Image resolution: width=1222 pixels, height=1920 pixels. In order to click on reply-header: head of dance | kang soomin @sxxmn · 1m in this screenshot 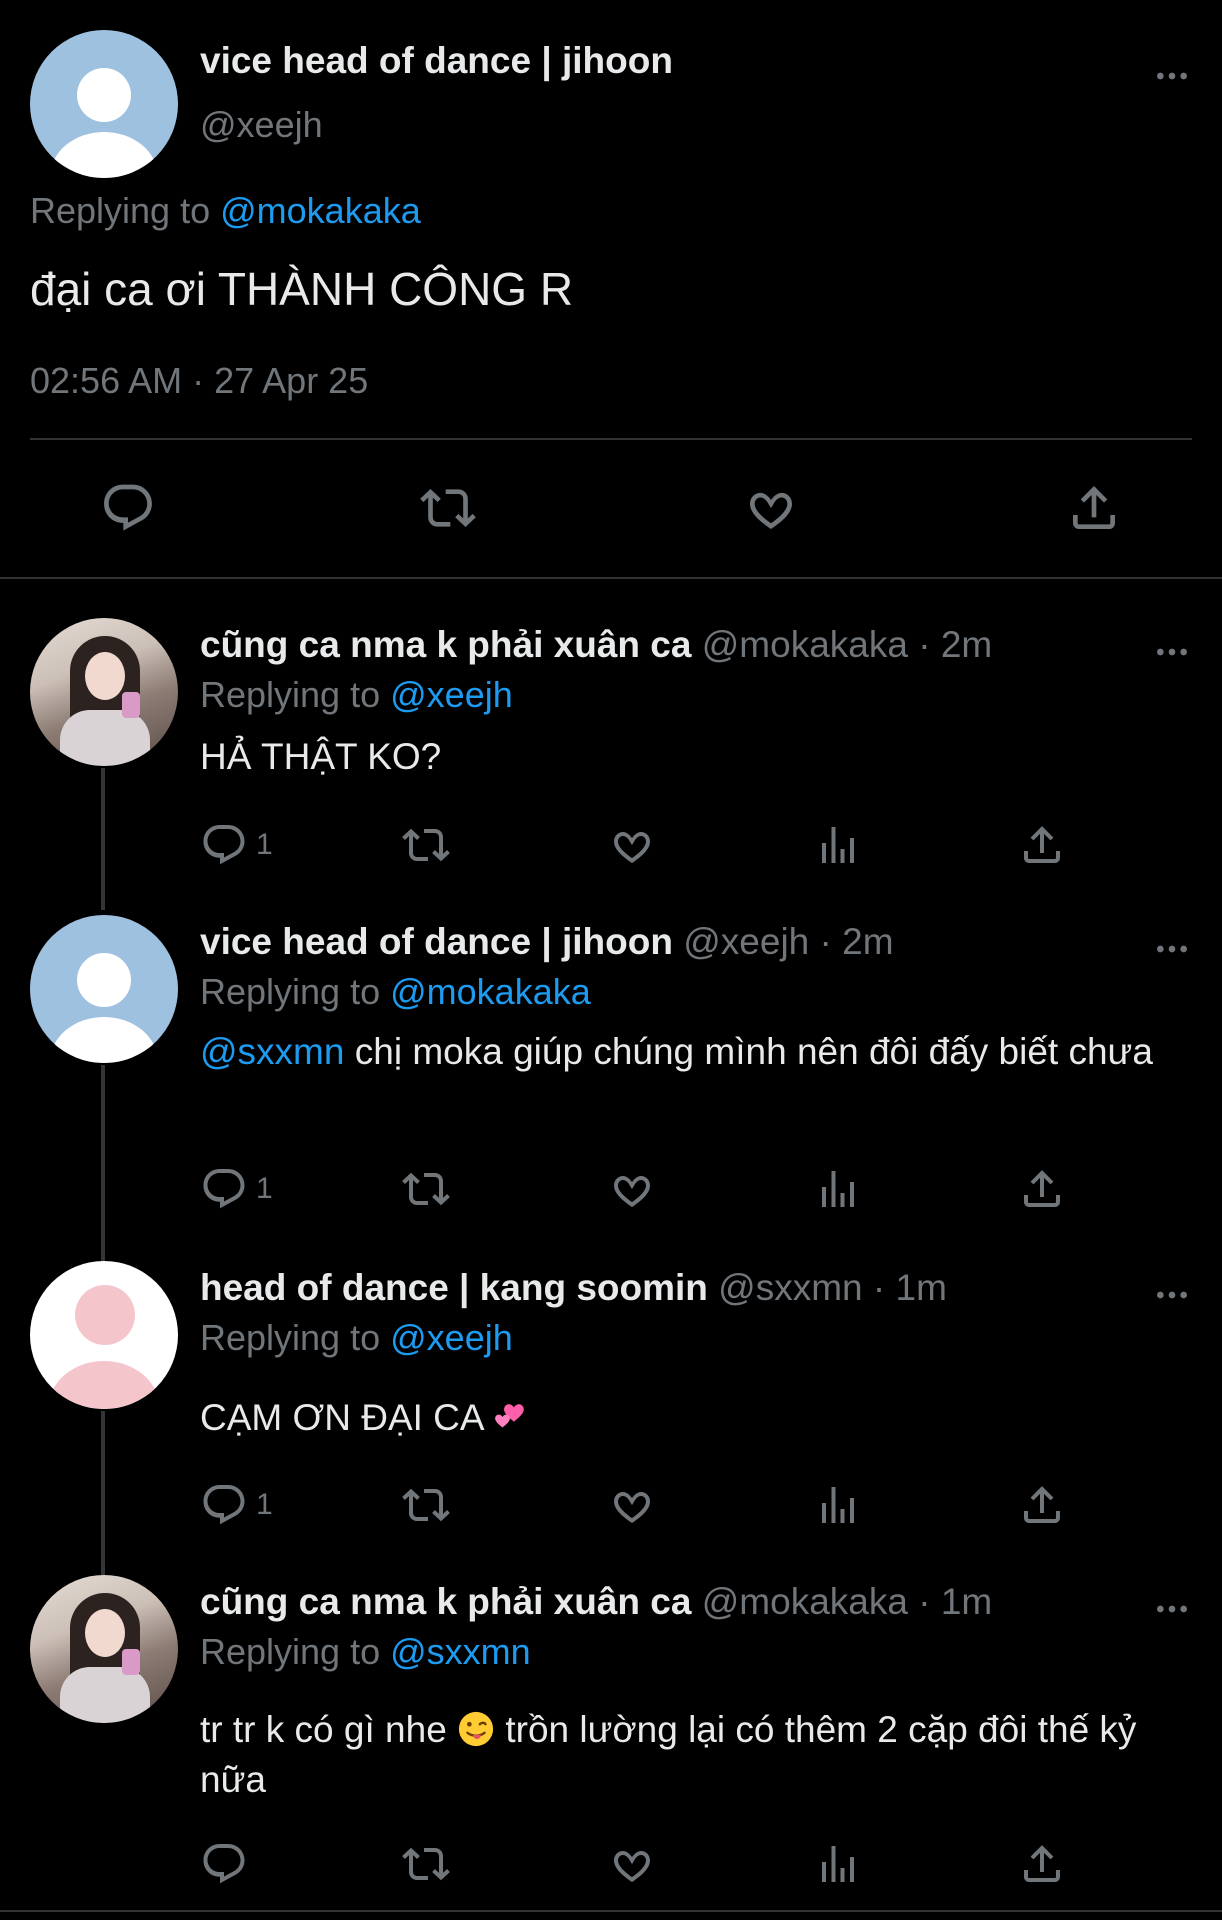, I will do `click(573, 1288)`.